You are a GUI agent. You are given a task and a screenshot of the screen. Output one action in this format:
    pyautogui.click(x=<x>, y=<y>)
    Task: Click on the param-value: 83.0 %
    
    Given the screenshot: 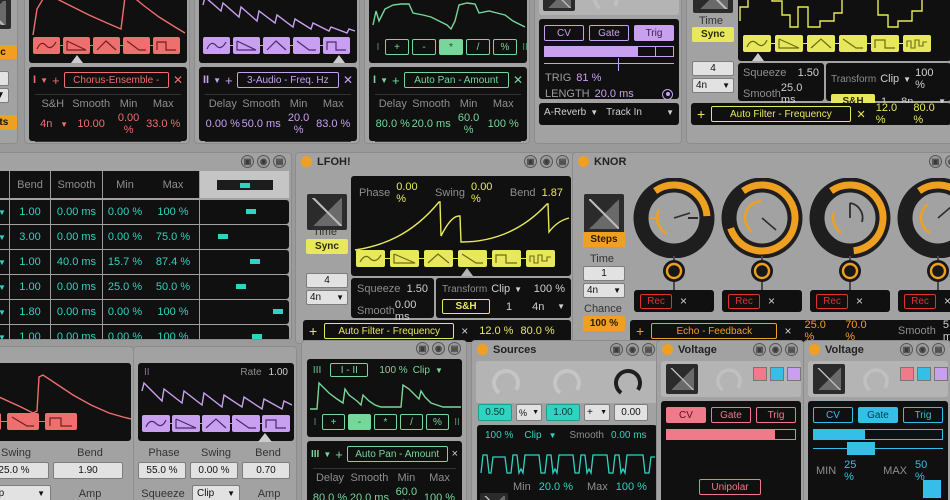 What is the action you would take?
    pyautogui.click(x=333, y=124)
    